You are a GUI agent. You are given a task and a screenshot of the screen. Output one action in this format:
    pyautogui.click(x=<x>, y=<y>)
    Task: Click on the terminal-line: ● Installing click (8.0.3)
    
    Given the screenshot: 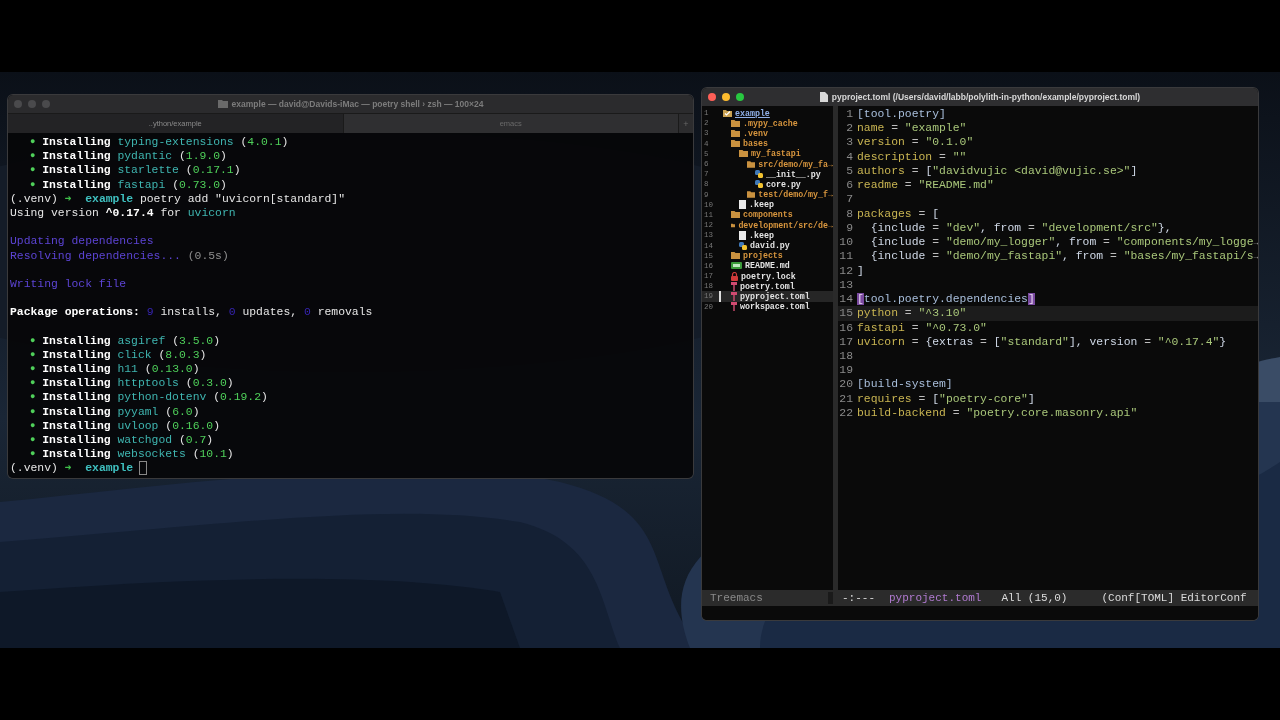 What is the action you would take?
    pyautogui.click(x=118, y=354)
    